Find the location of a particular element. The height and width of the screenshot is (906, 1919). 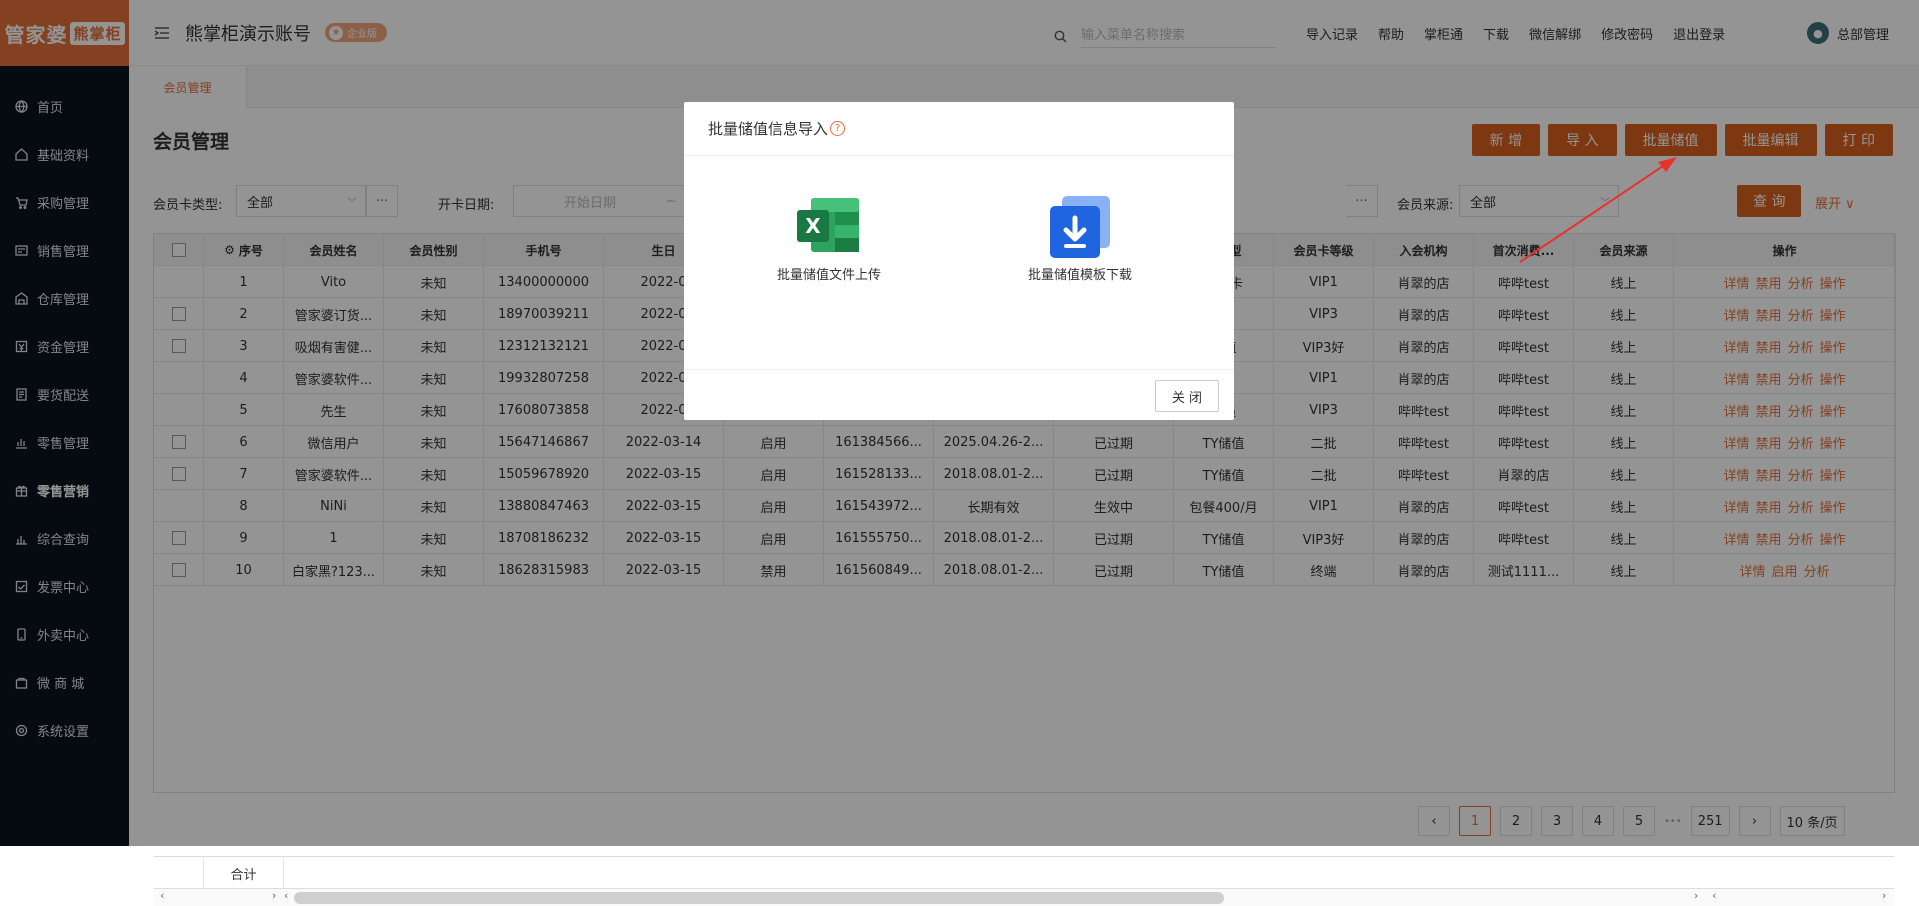

sum-cell-empty is located at coordinates (179, 873).